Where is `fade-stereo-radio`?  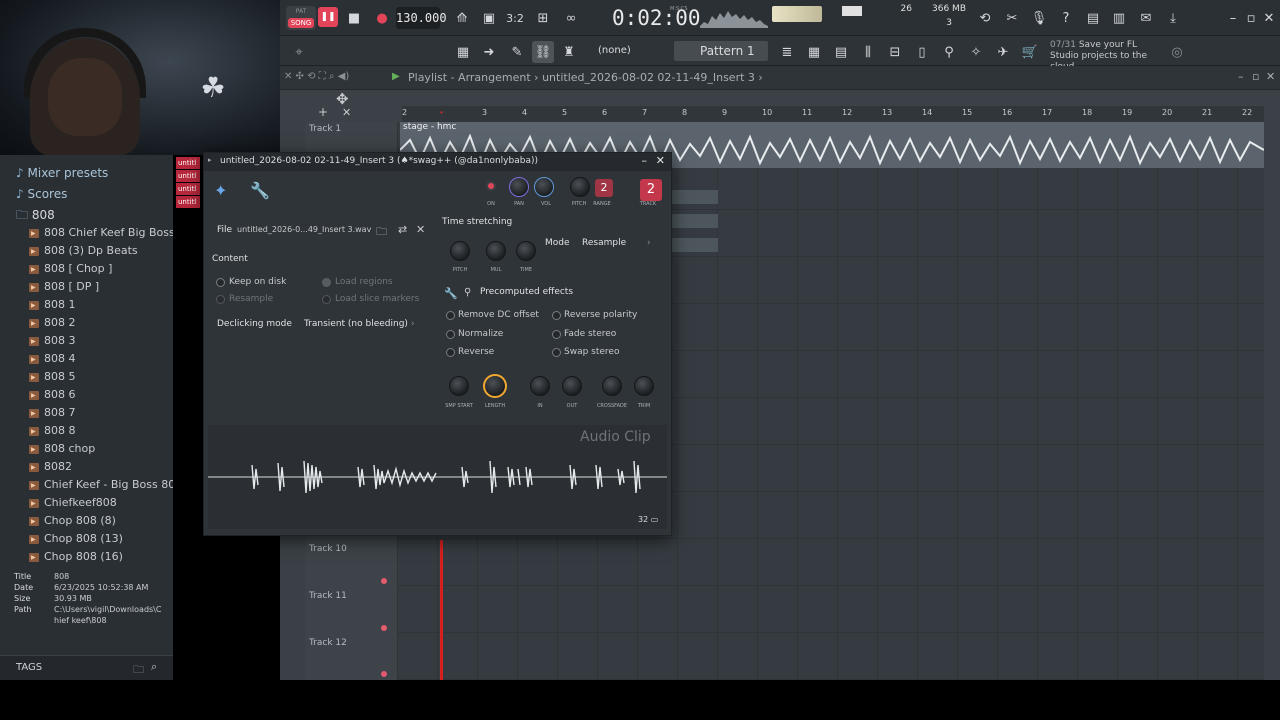 fade-stereo-radio is located at coordinates (556, 334).